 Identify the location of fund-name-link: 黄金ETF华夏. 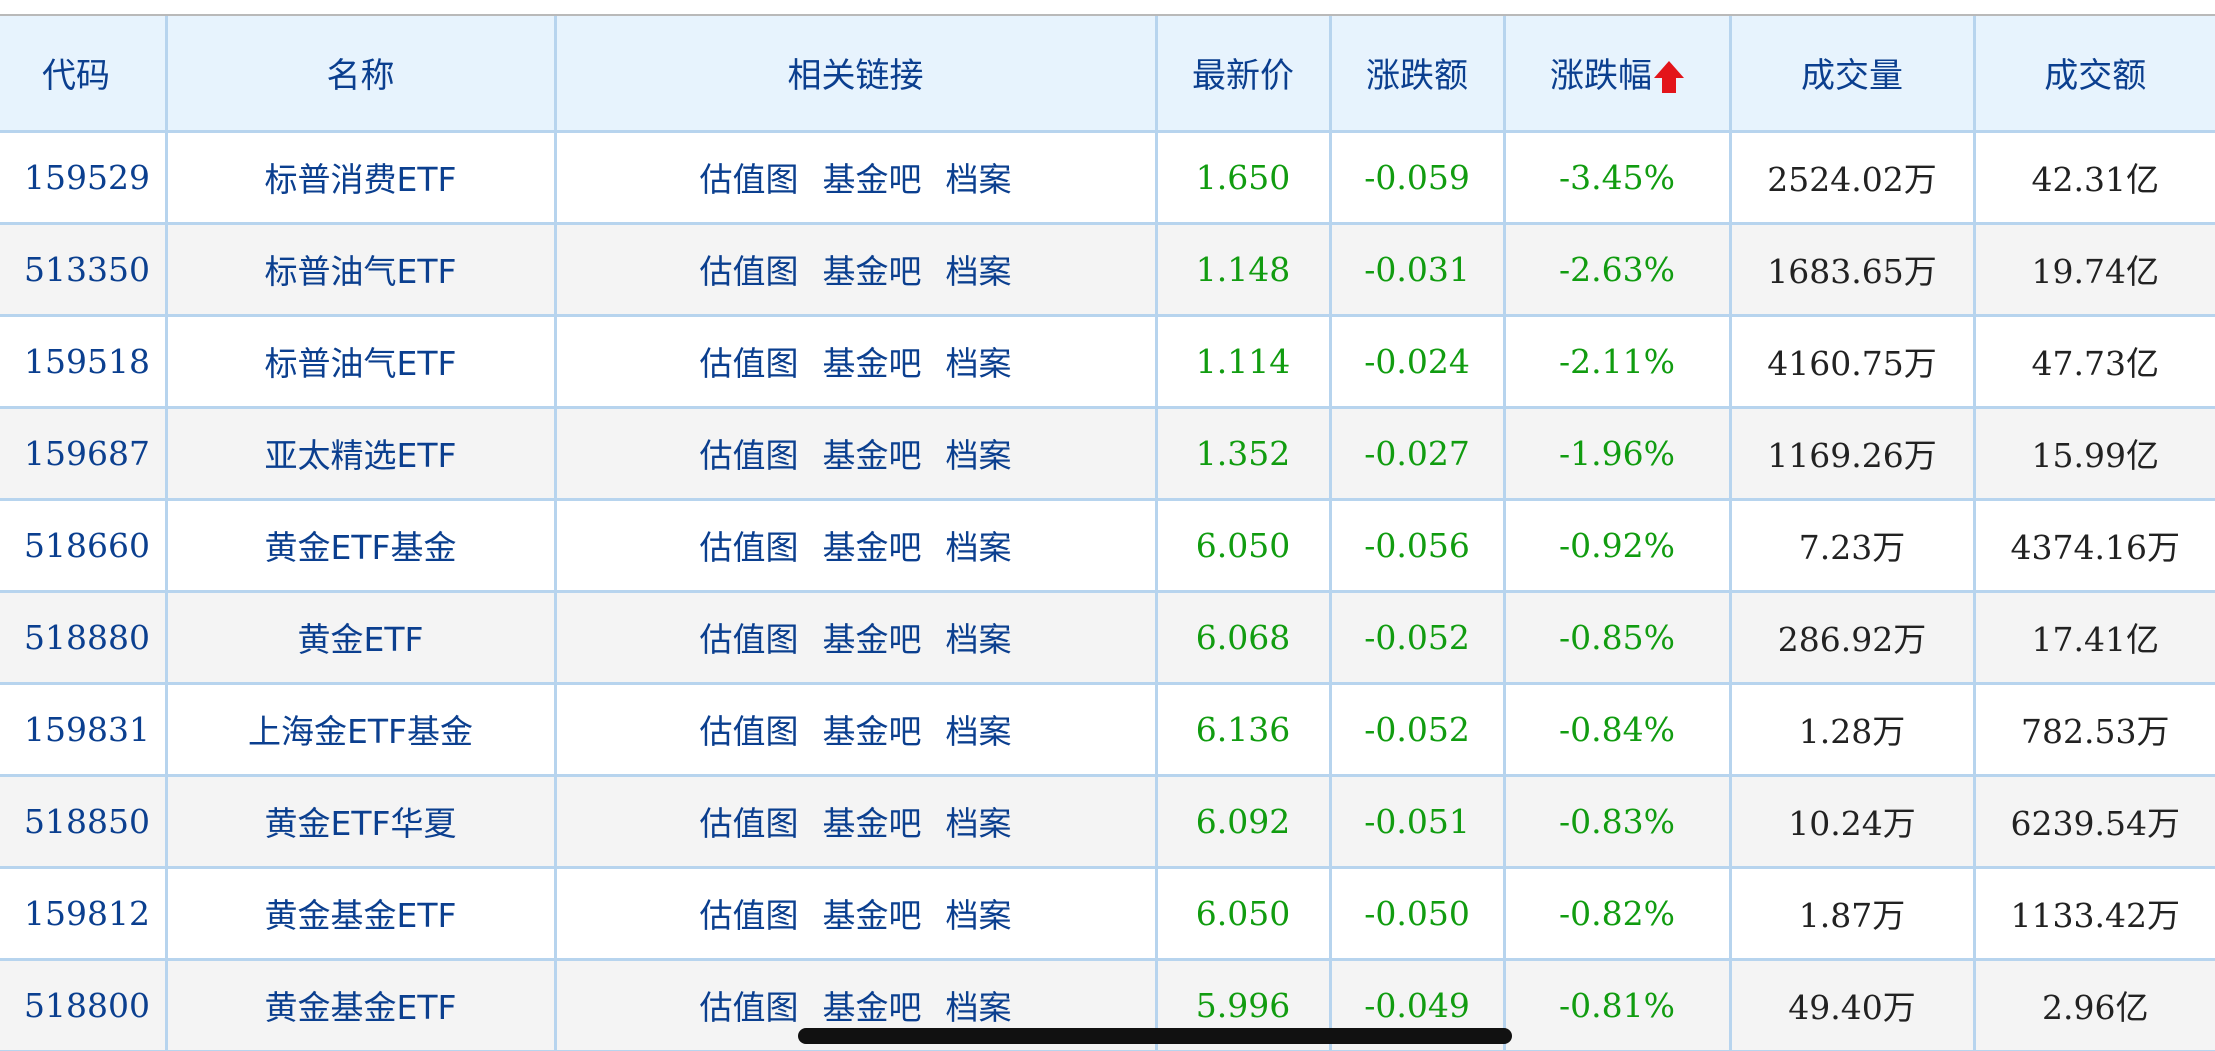
(361, 822).